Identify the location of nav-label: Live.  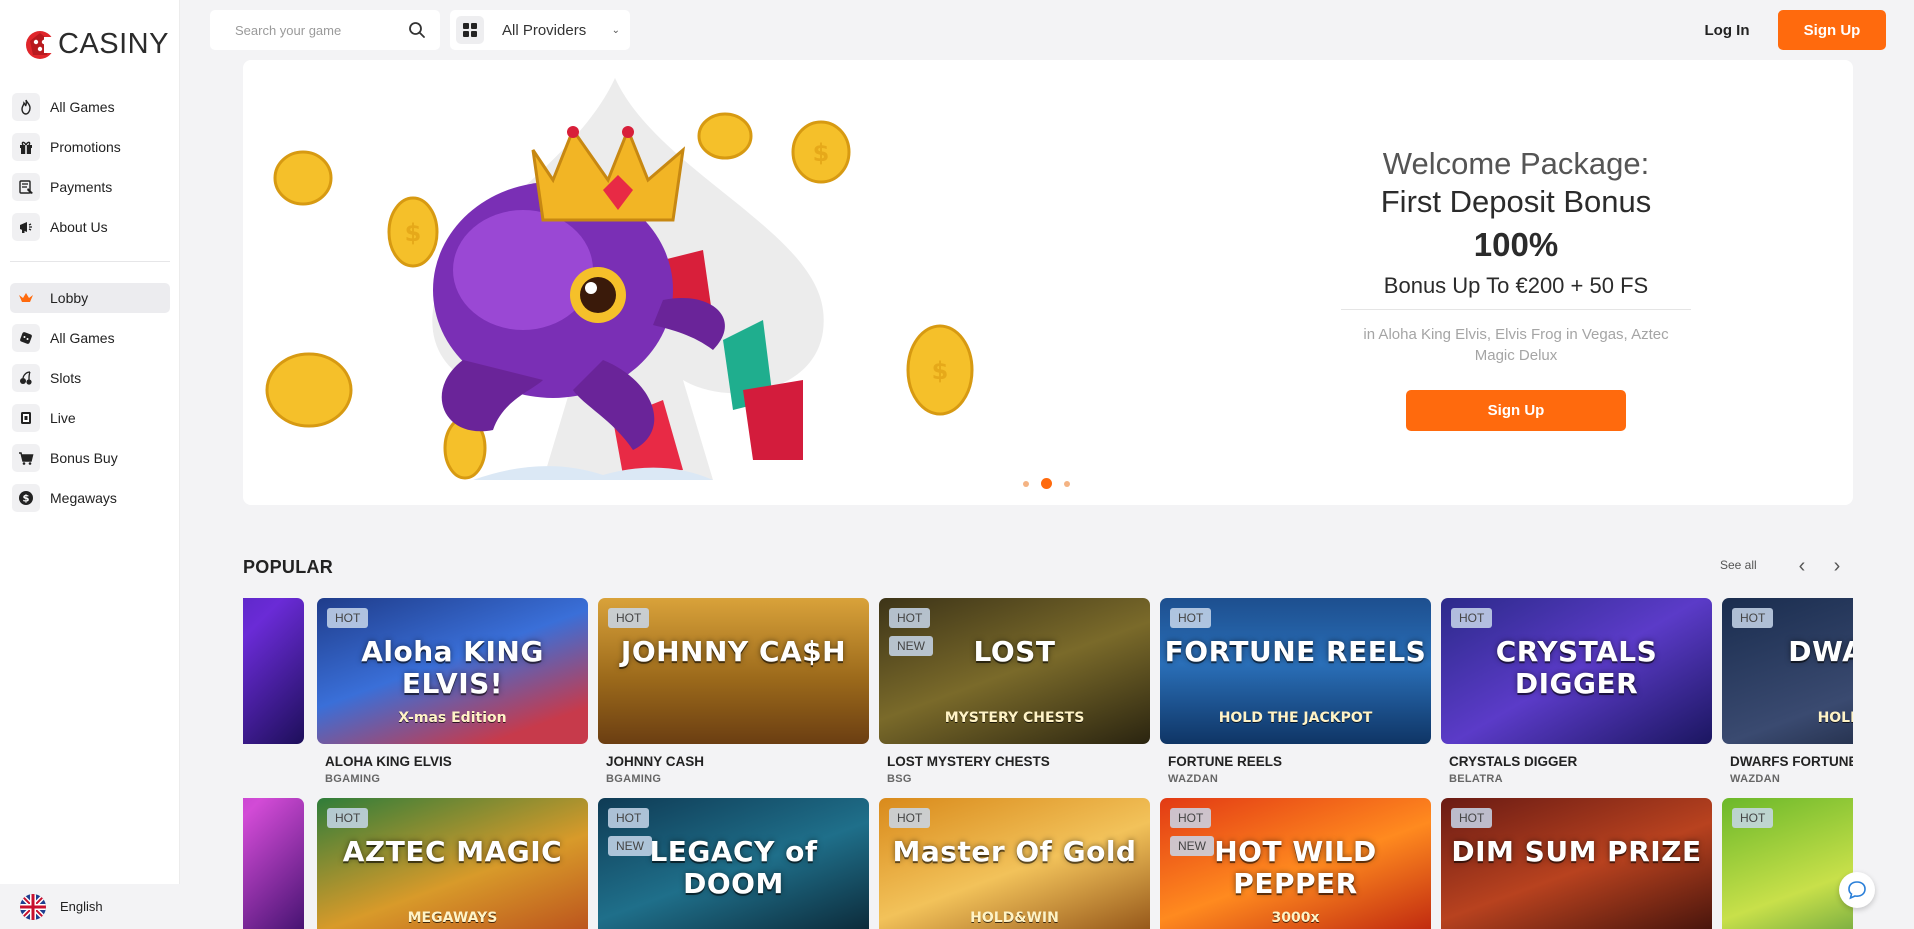
(63, 418).